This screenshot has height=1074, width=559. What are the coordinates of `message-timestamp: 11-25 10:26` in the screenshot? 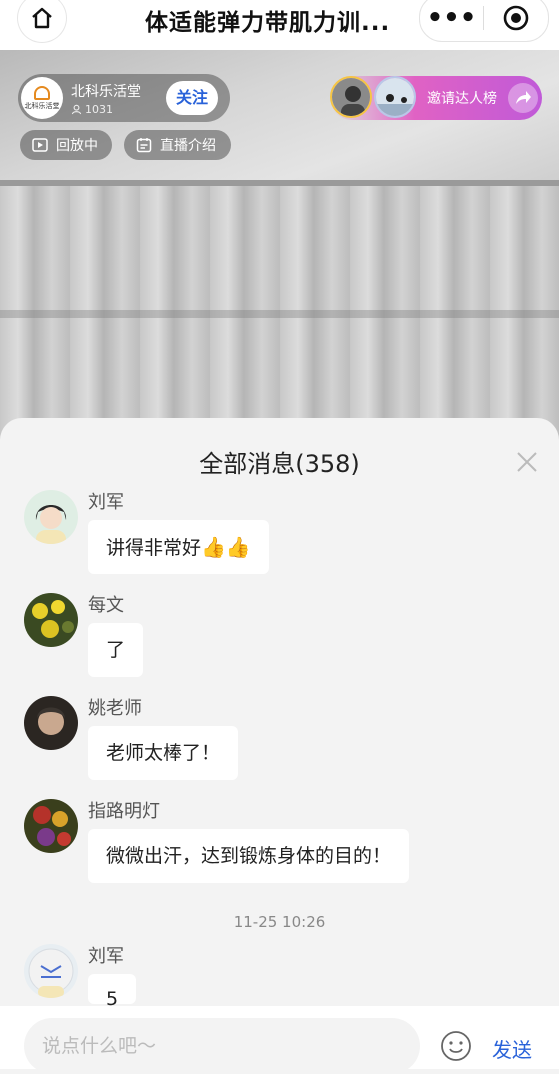 It's located at (279, 922).